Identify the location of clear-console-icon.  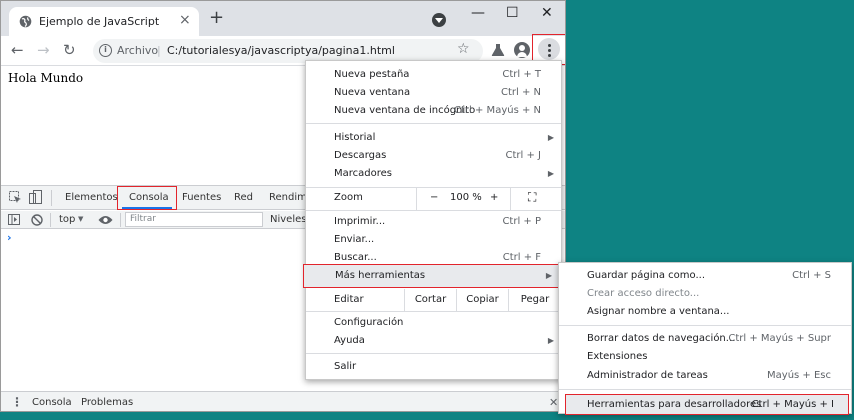
(37, 220).